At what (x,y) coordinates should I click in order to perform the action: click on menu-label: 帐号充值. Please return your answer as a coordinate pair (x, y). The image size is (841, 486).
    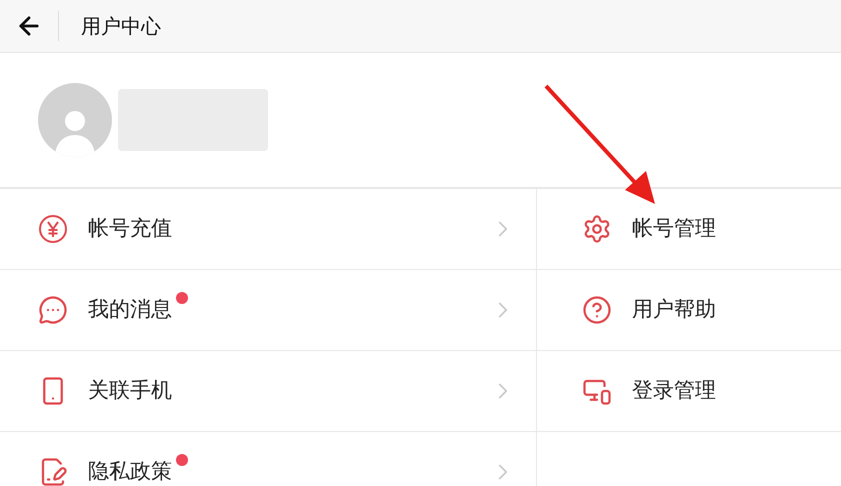
    Looking at the image, I should click on (130, 228).